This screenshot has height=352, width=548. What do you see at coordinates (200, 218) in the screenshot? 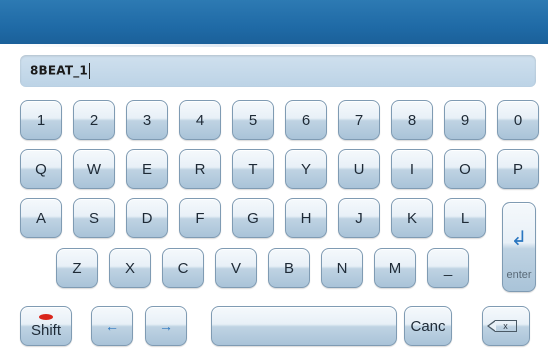
I see `key-f: F` at bounding box center [200, 218].